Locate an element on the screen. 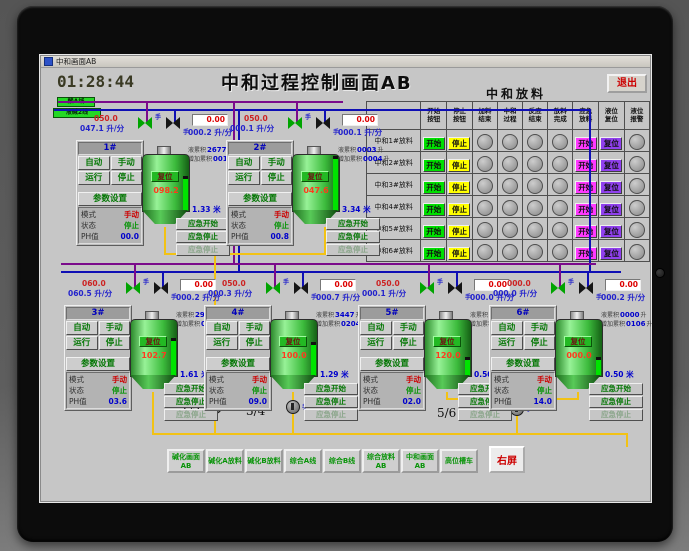  nav-button: 高位槽车 is located at coordinates (459, 461).